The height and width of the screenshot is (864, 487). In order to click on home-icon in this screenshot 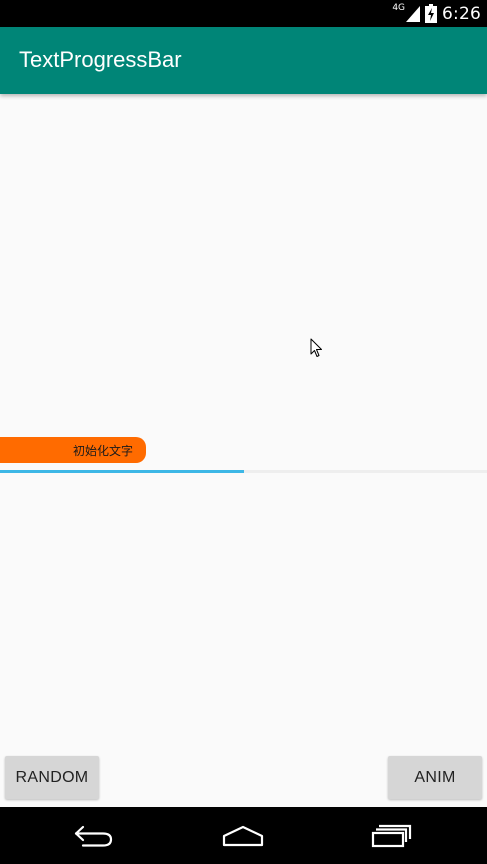, I will do `click(243, 836)`.